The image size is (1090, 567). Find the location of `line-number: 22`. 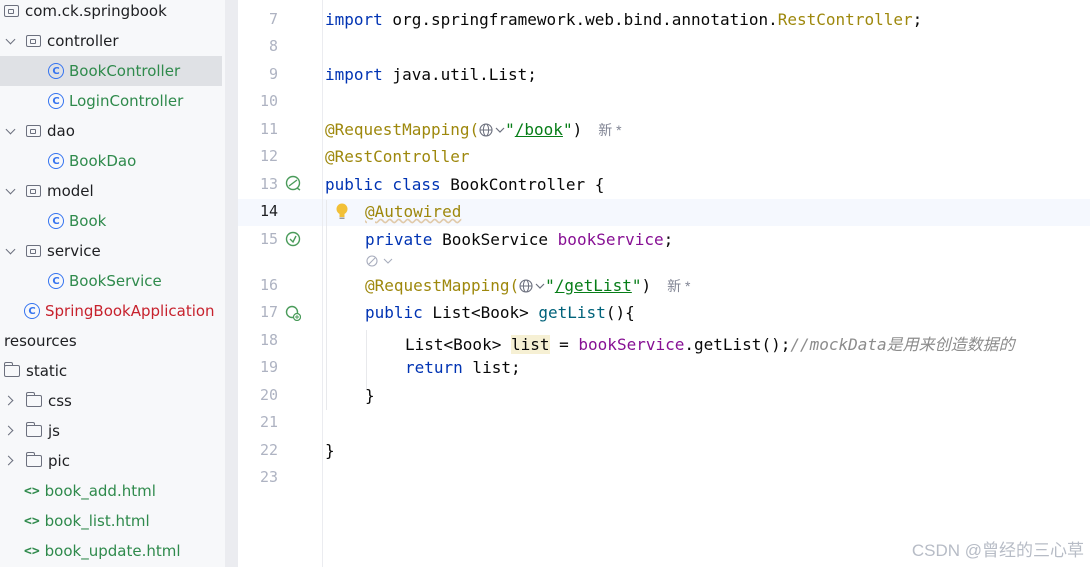

line-number: 22 is located at coordinates (268, 450).